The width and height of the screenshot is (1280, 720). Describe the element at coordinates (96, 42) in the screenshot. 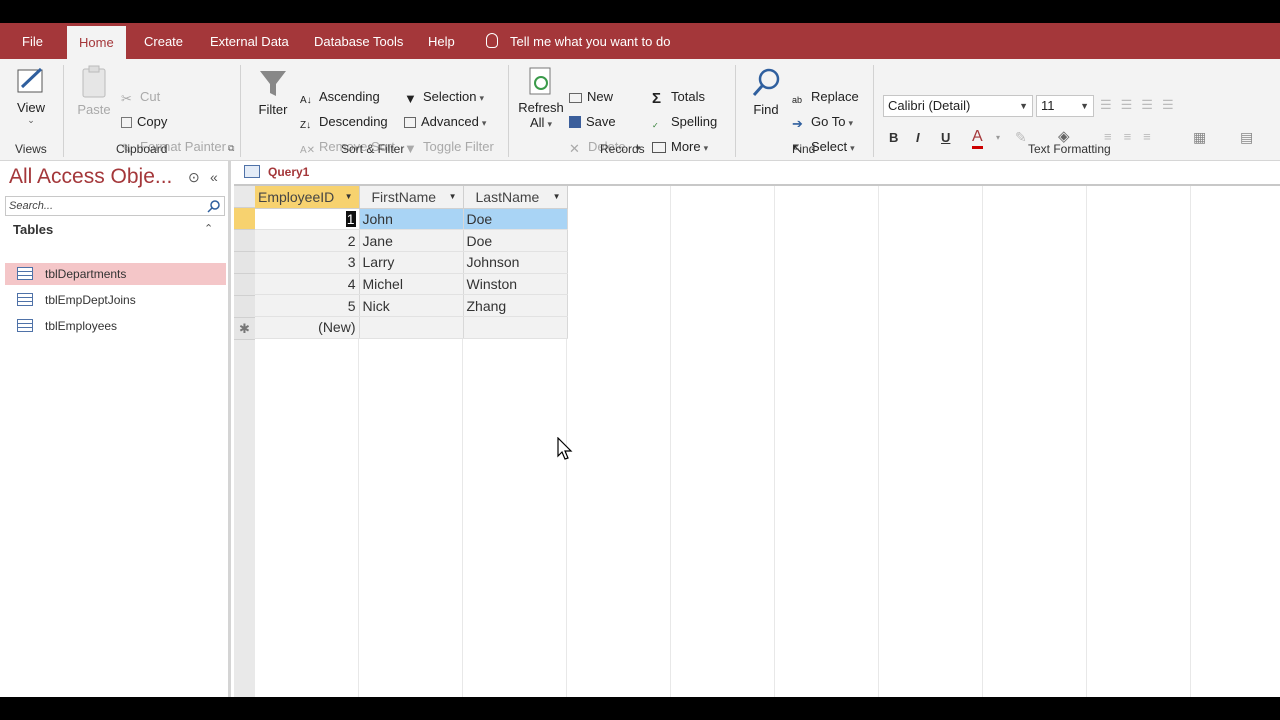

I see `tab-home: Home` at that location.